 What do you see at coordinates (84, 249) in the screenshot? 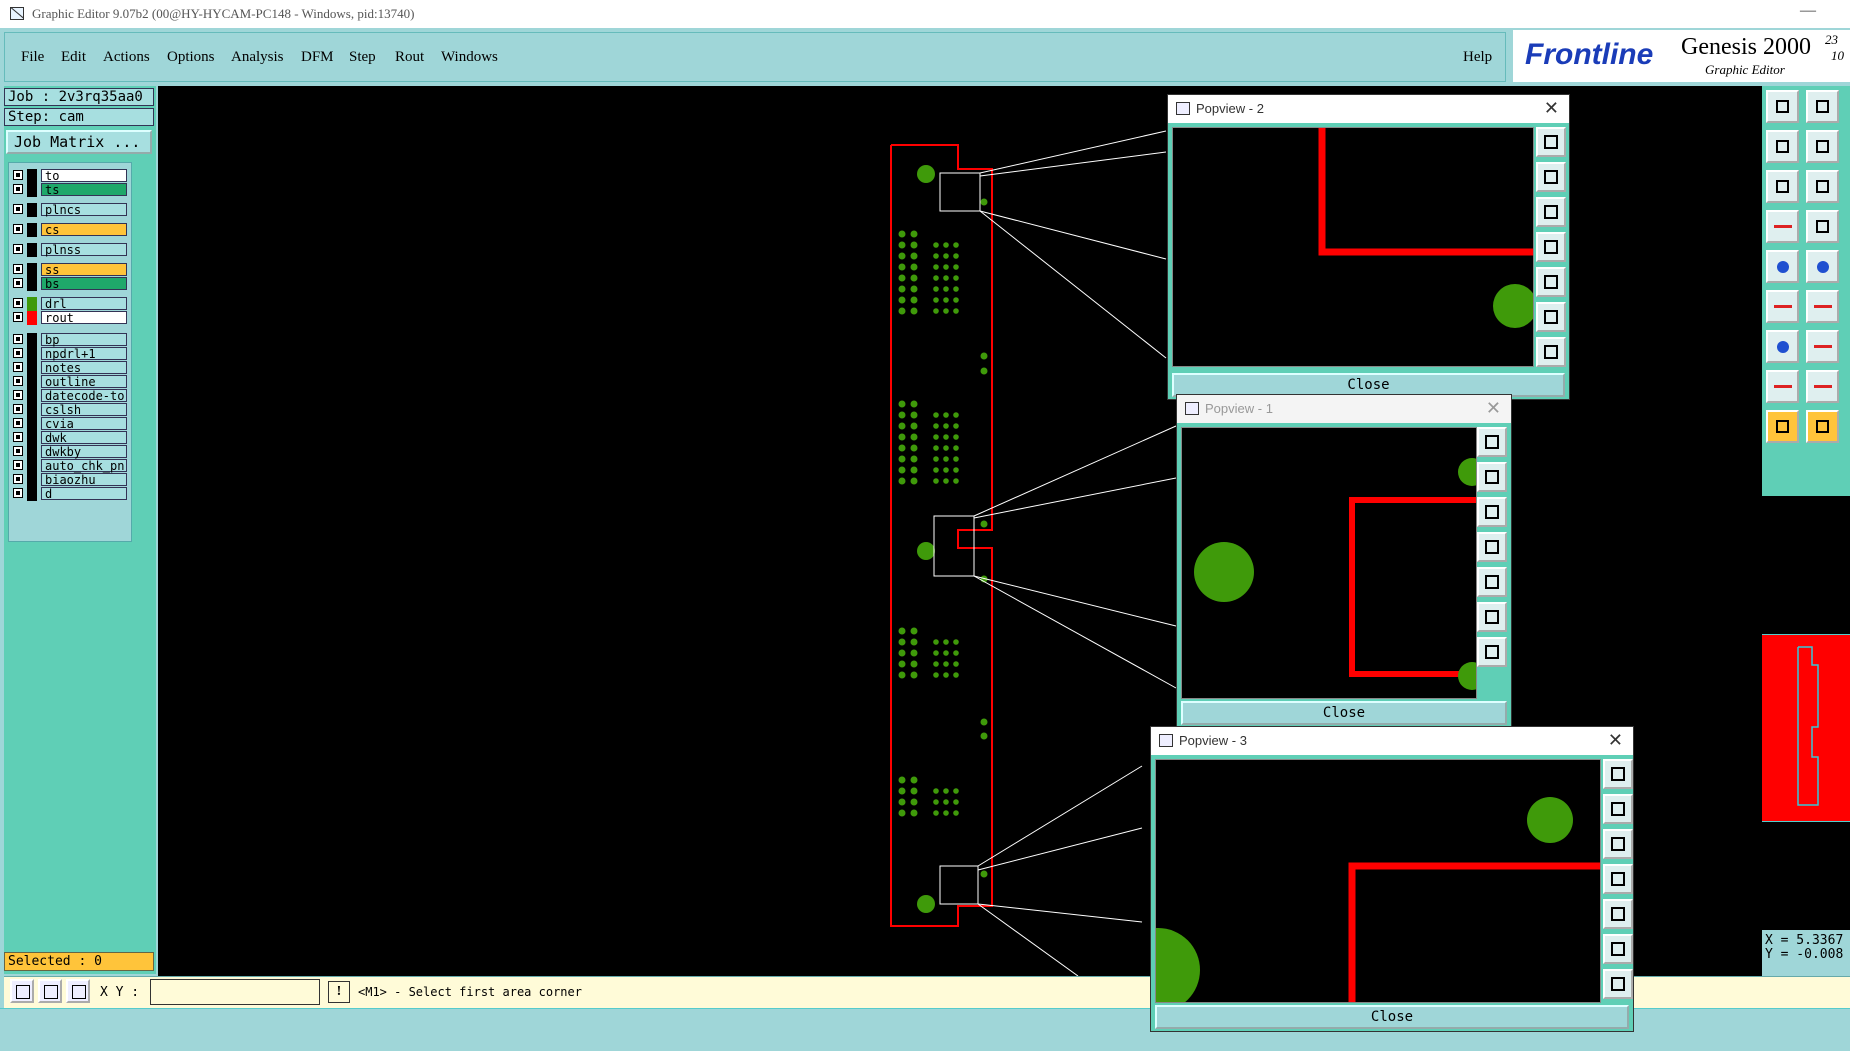
I see `layer-name: plnss` at bounding box center [84, 249].